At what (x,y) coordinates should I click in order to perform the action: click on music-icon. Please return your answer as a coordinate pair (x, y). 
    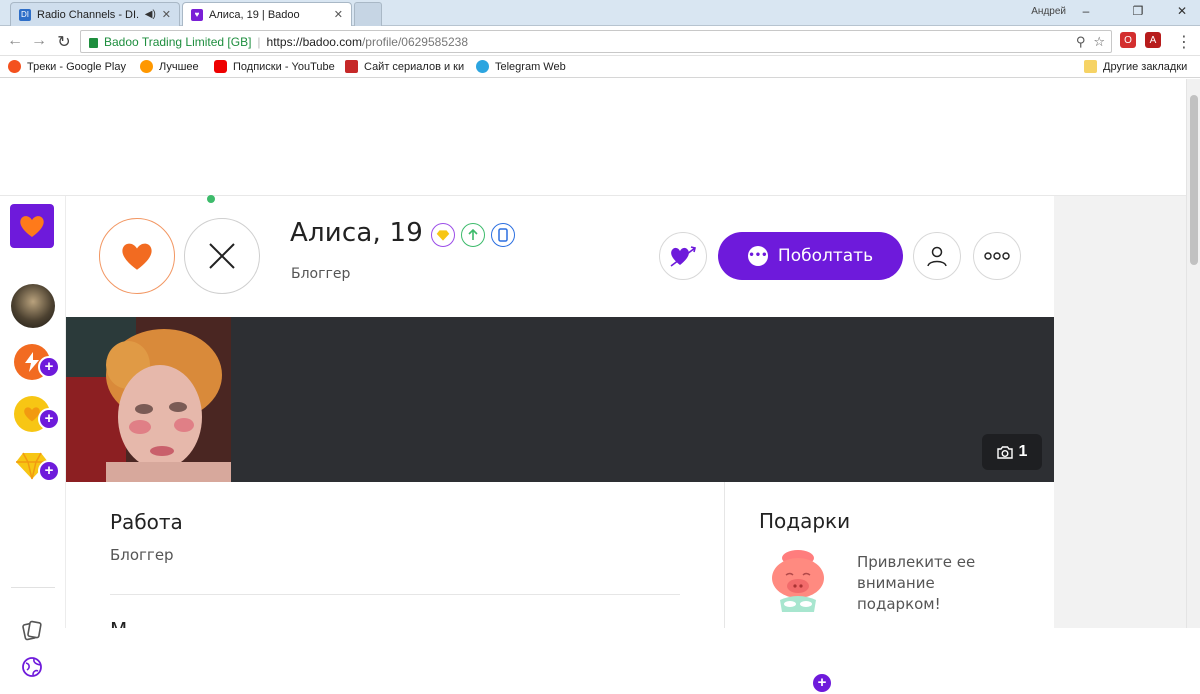
    Looking at the image, I should click on (14, 66).